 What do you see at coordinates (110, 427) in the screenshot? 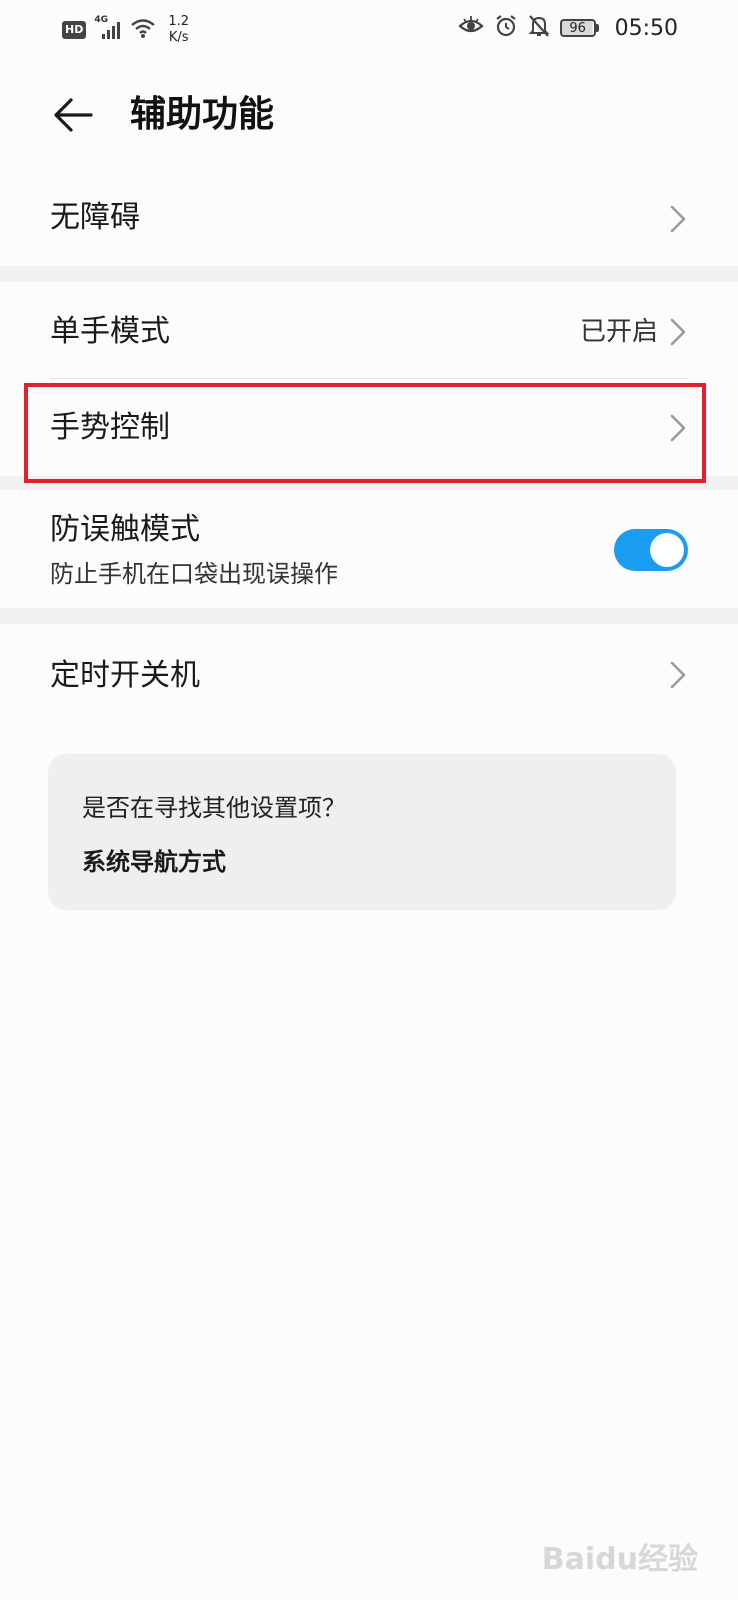
I see `gesture-control-label: 手势控制` at bounding box center [110, 427].